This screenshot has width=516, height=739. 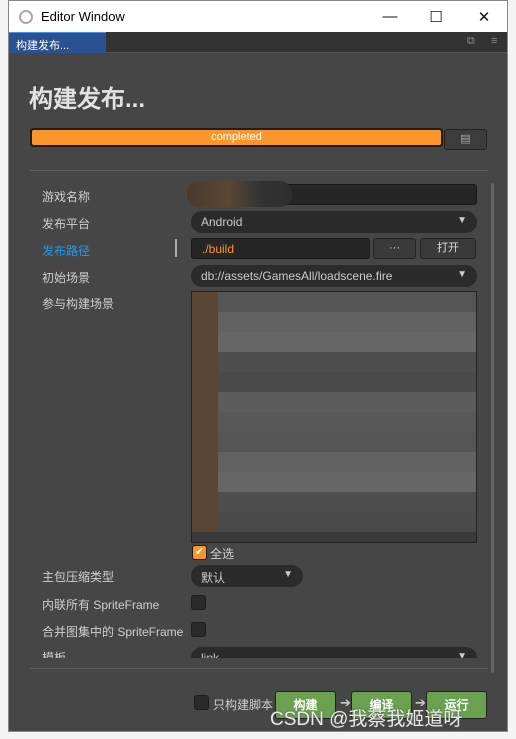 What do you see at coordinates (259, 668) in the screenshot?
I see `divider` at bounding box center [259, 668].